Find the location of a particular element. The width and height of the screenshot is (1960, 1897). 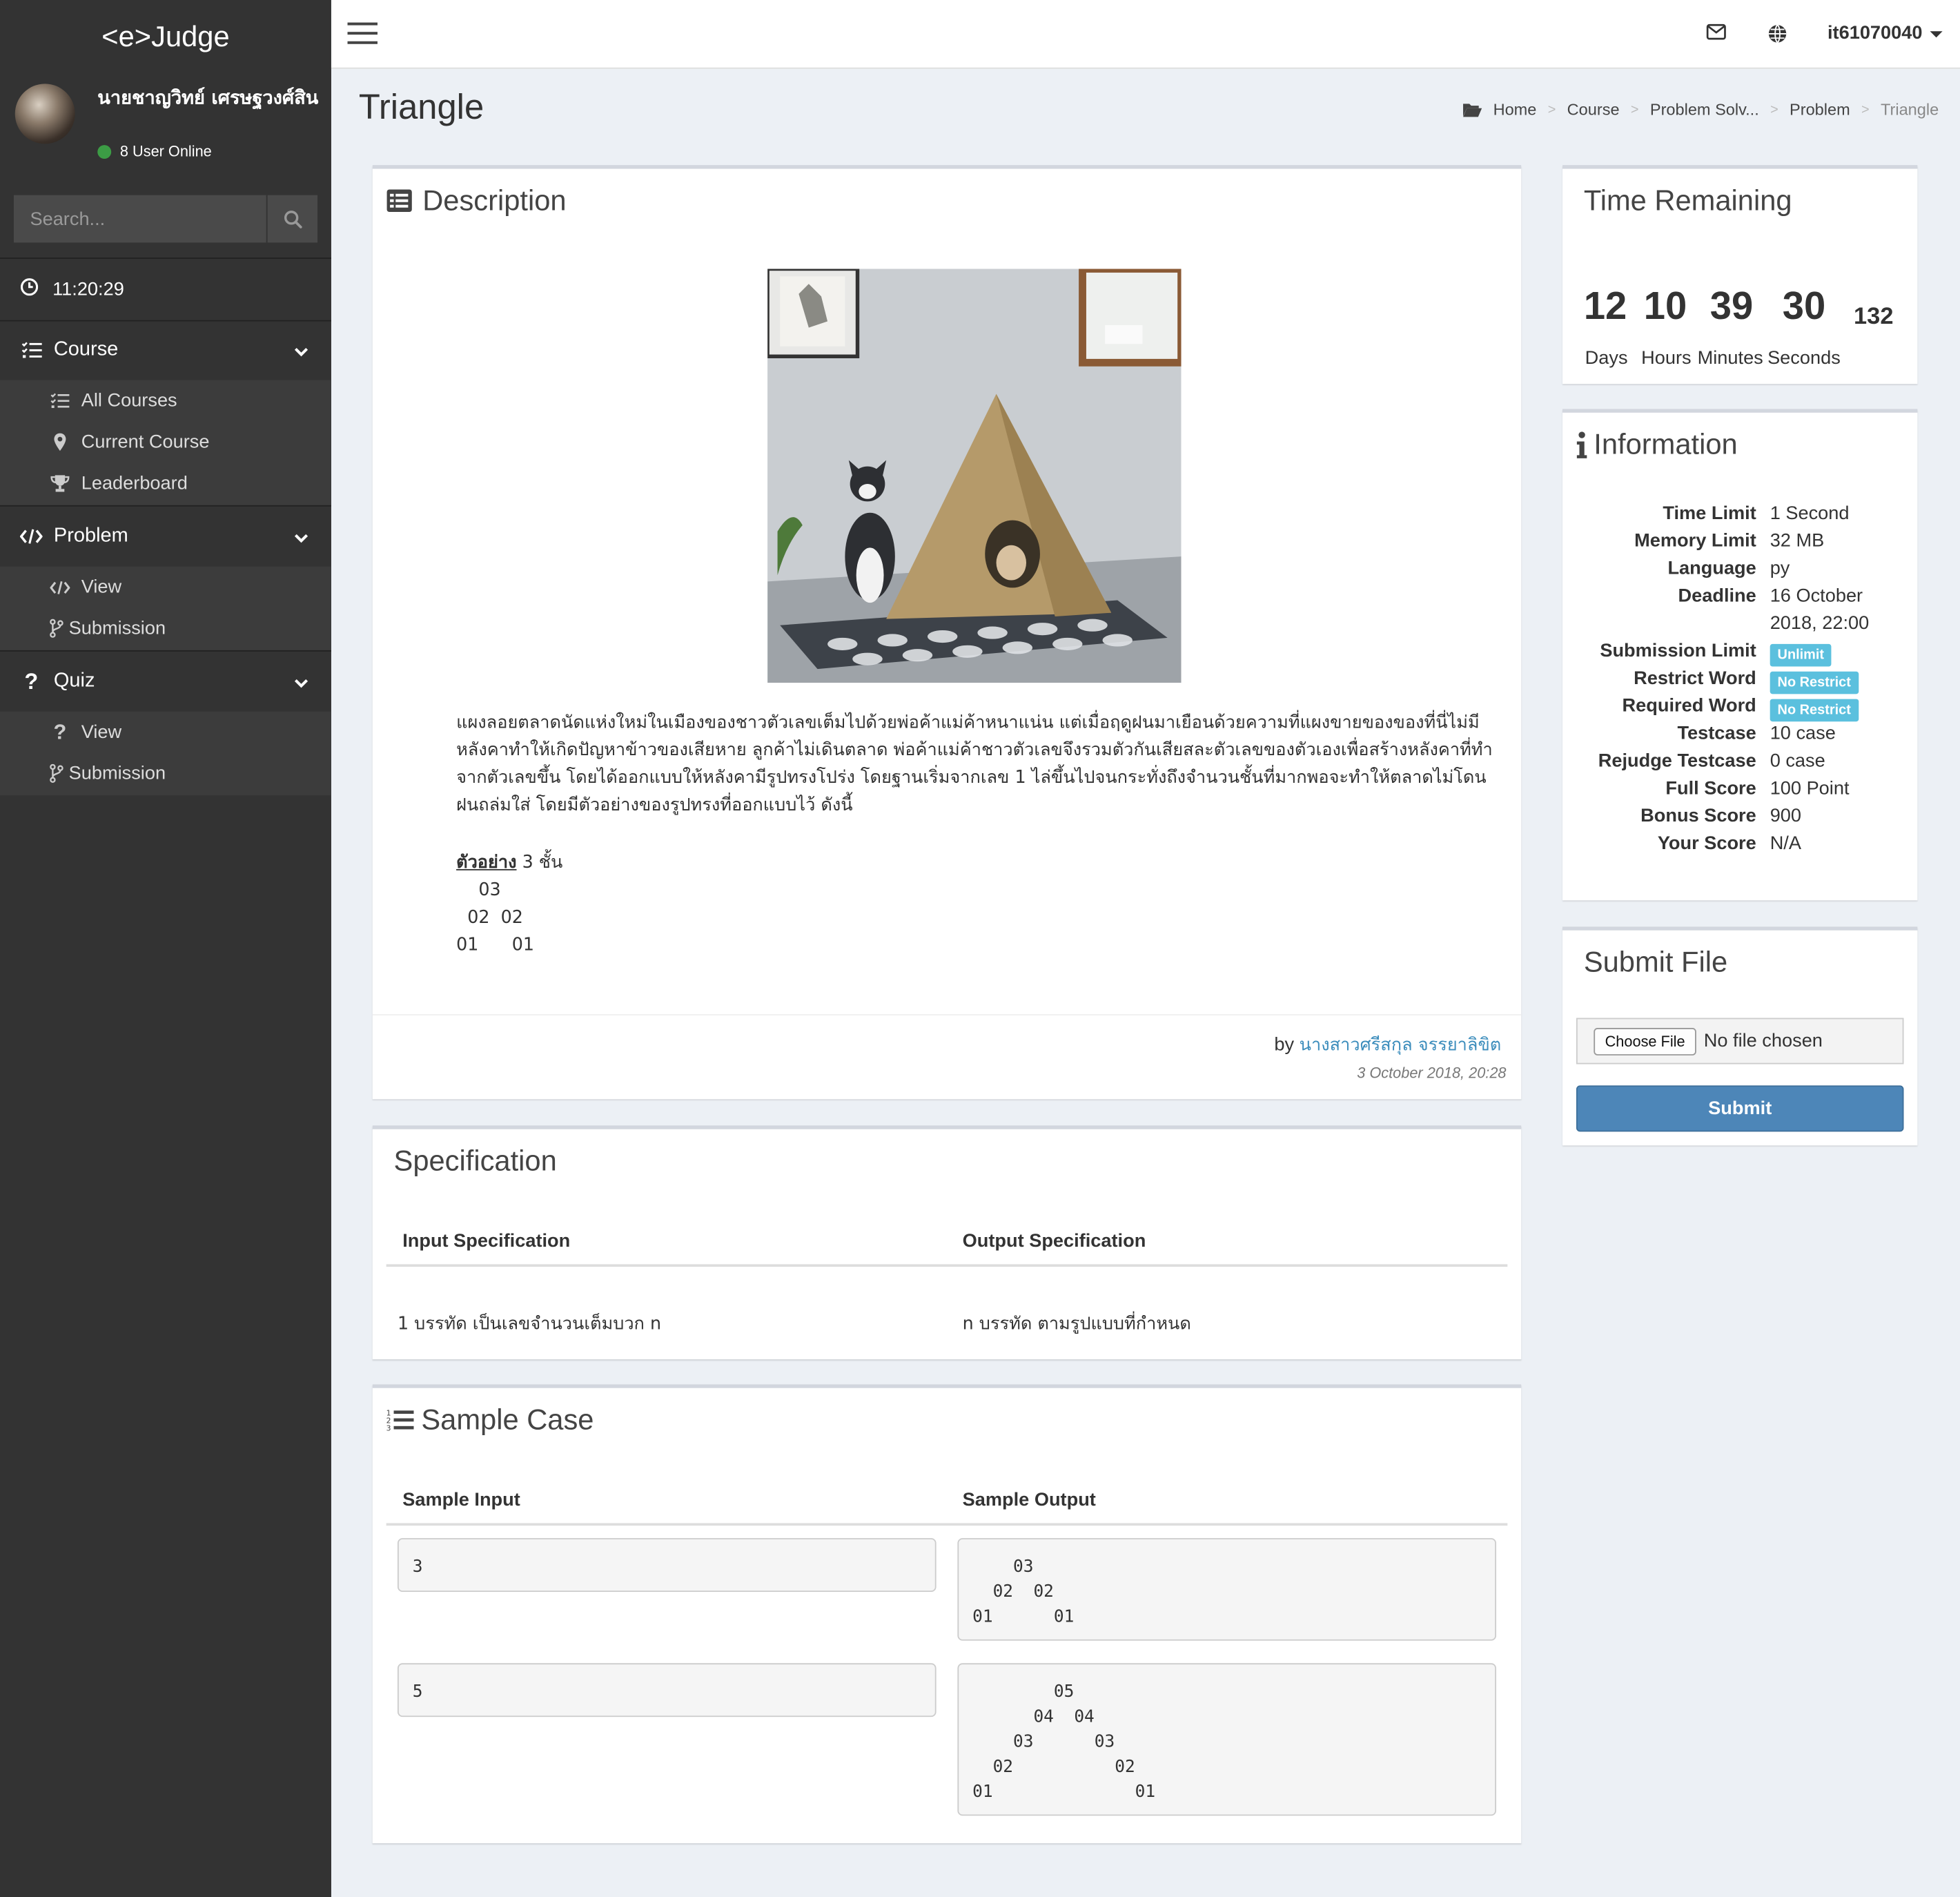

page-title: Triangle is located at coordinates (421, 106).